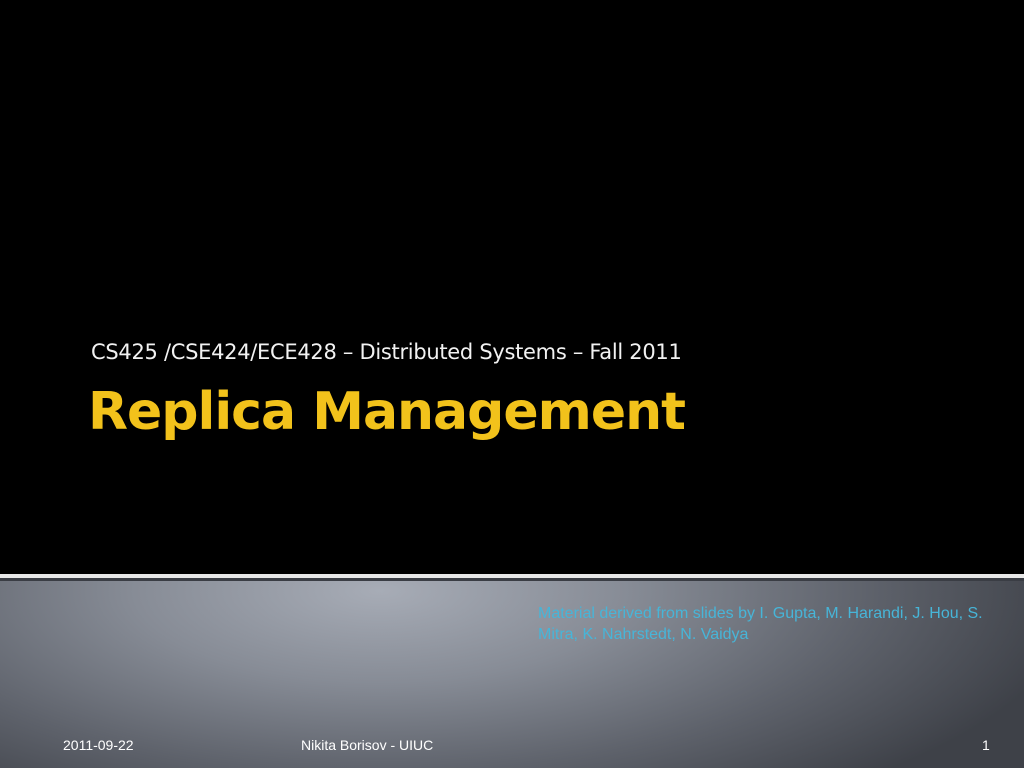 Image resolution: width=1024 pixels, height=768 pixels. What do you see at coordinates (986, 745) in the screenshot?
I see `footer-page-number: 1` at bounding box center [986, 745].